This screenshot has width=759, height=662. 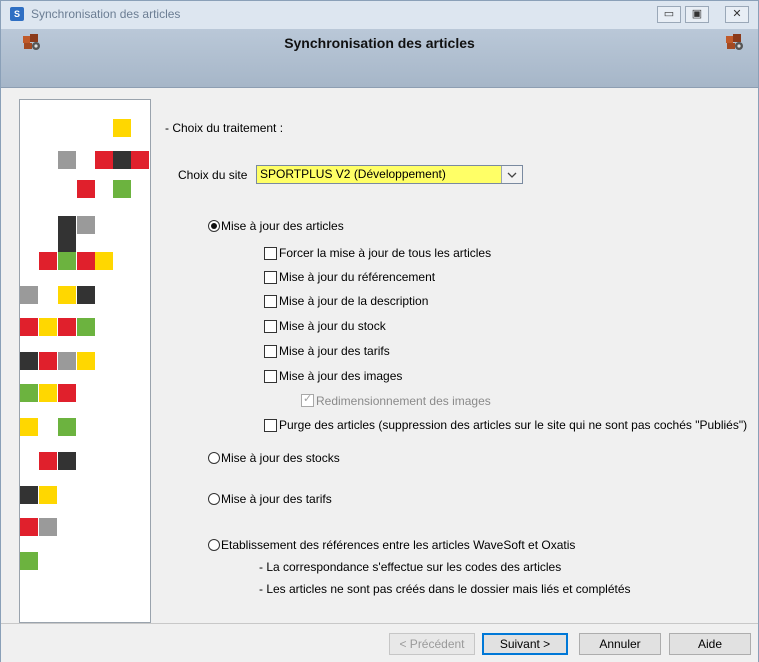 I want to click on window-title: Synchronisation des articles, so click(x=106, y=14).